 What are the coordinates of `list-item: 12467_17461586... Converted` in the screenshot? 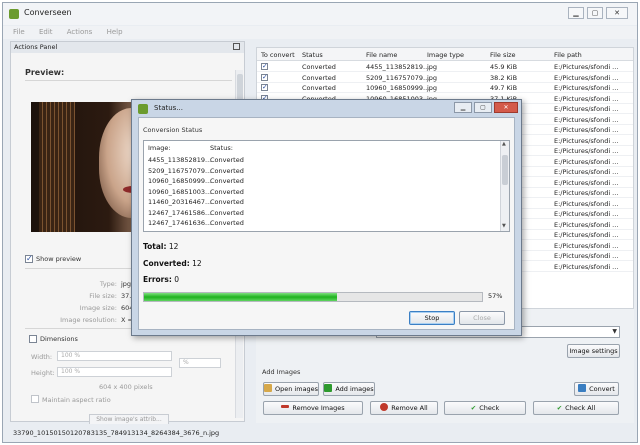 It's located at (322, 214).